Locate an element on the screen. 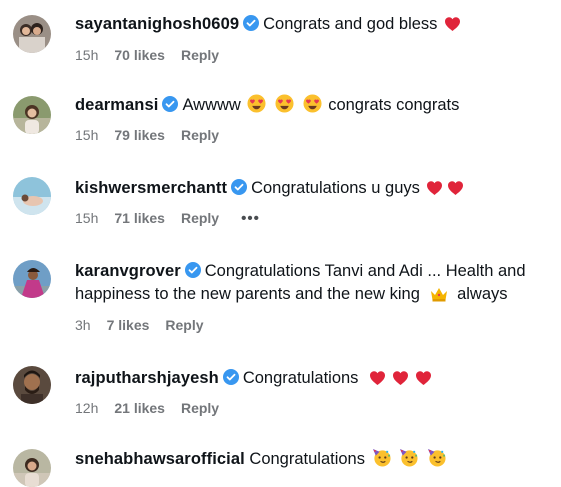 Image resolution: width=561 pixels, height=487 pixels. timestamp: 12h is located at coordinates (87, 408).